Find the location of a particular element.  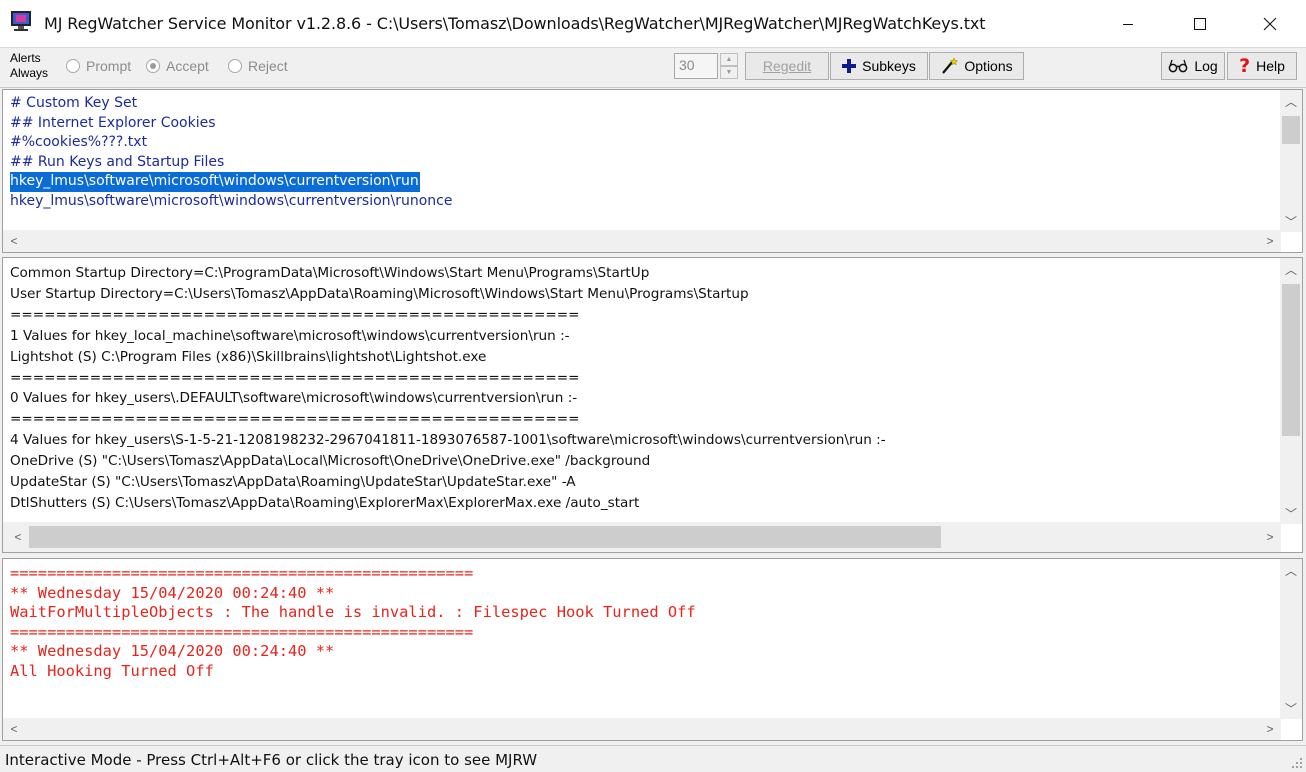

close-icon is located at coordinates (1270, 24).